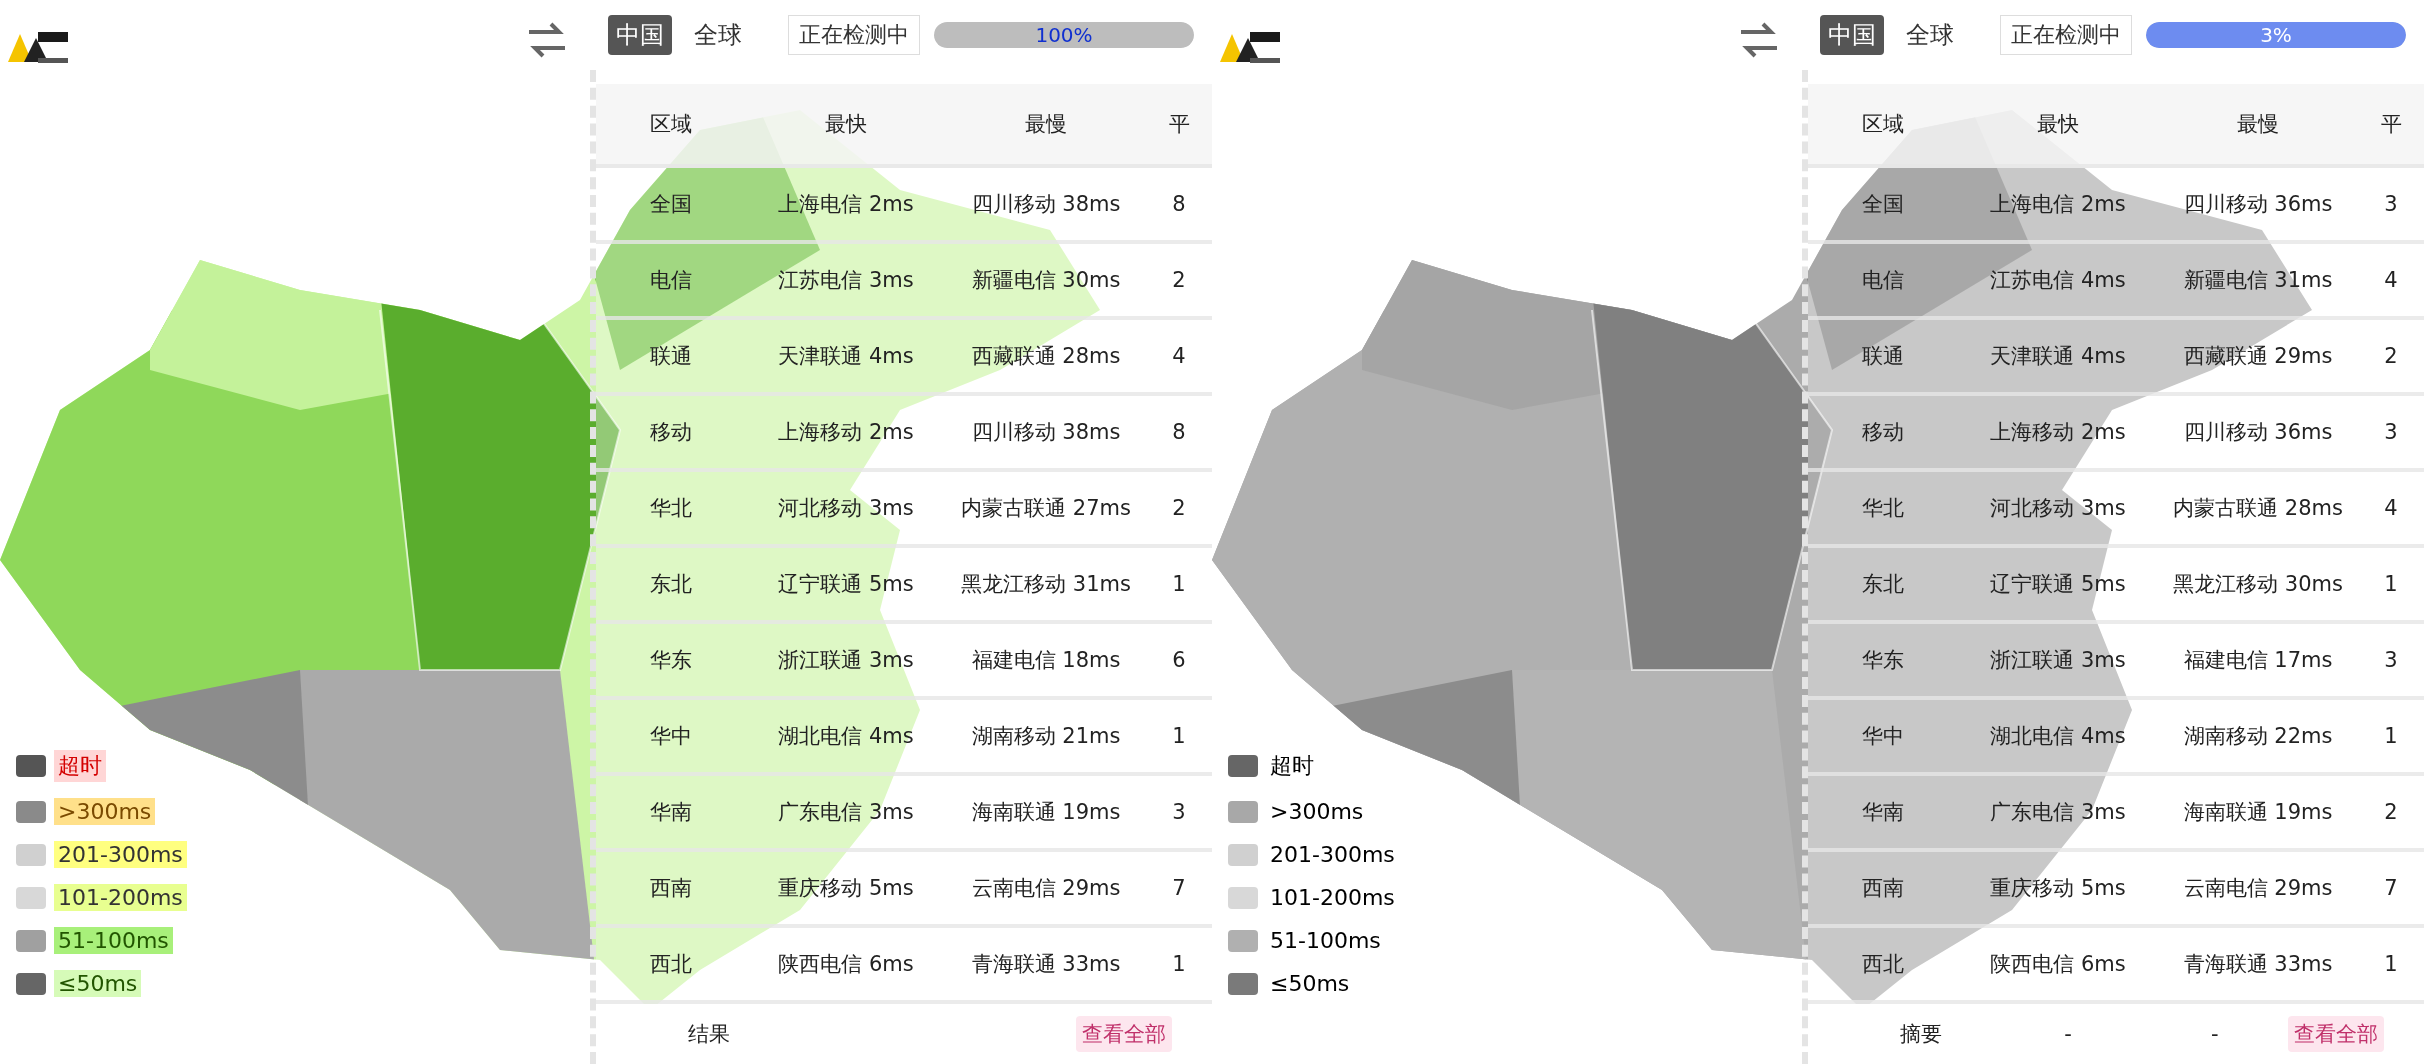  I want to click on table-cell-text: 黑龙江移动 31ms, so click(1046, 584).